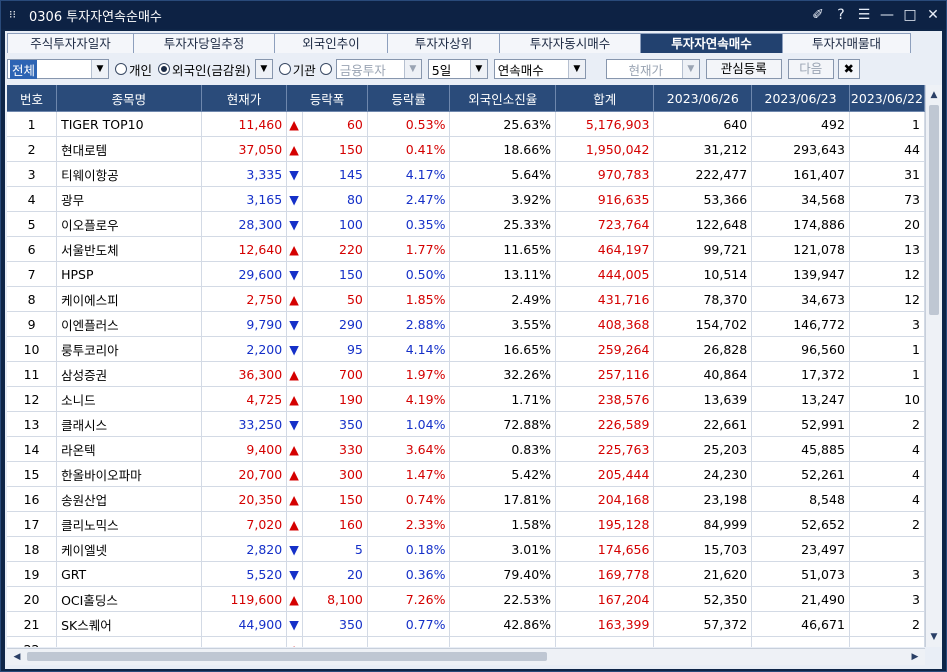 The height and width of the screenshot is (672, 947). I want to click on stock-name: GRT, so click(129, 574).